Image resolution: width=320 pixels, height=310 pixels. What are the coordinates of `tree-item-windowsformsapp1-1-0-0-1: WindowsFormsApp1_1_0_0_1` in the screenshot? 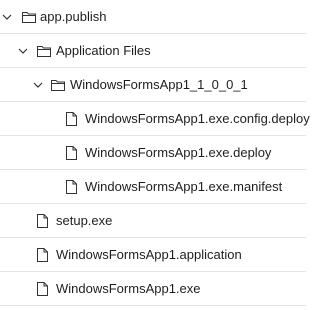 It's located at (153, 85).